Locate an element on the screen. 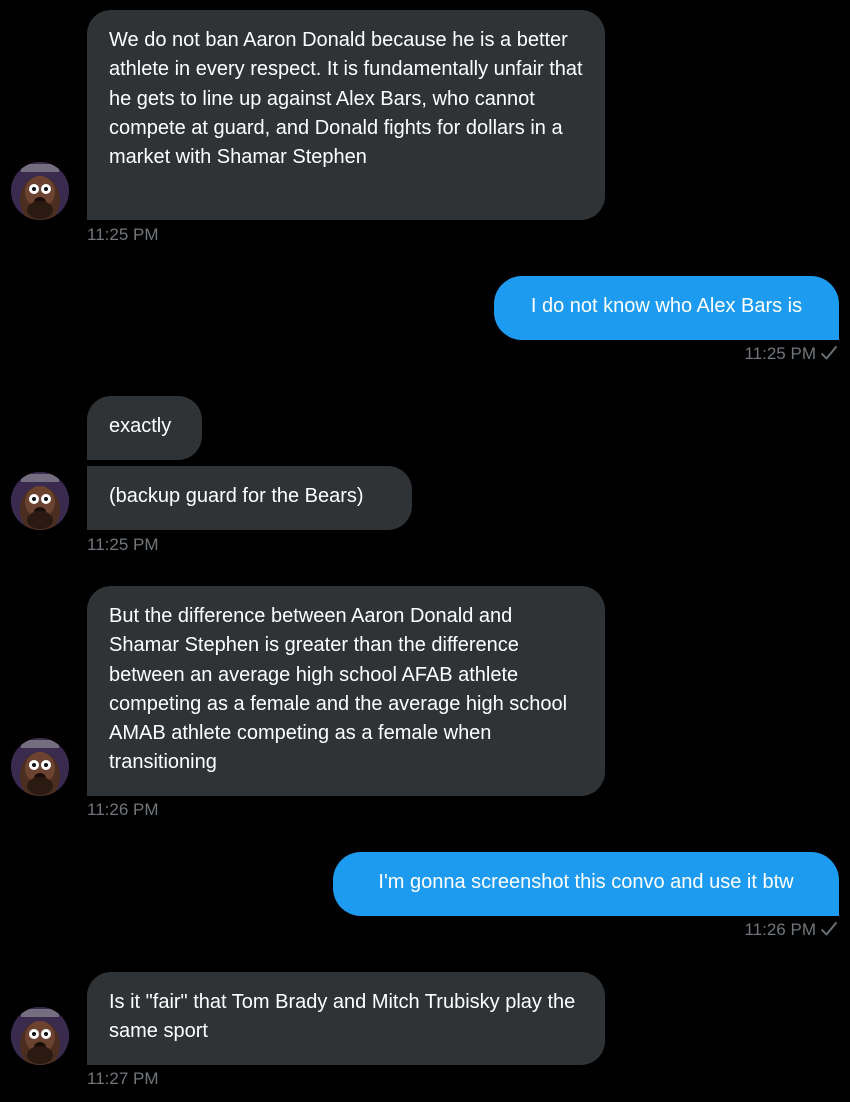  message-bubble-incoming: (backup guard for the Bears) is located at coordinates (249, 498).